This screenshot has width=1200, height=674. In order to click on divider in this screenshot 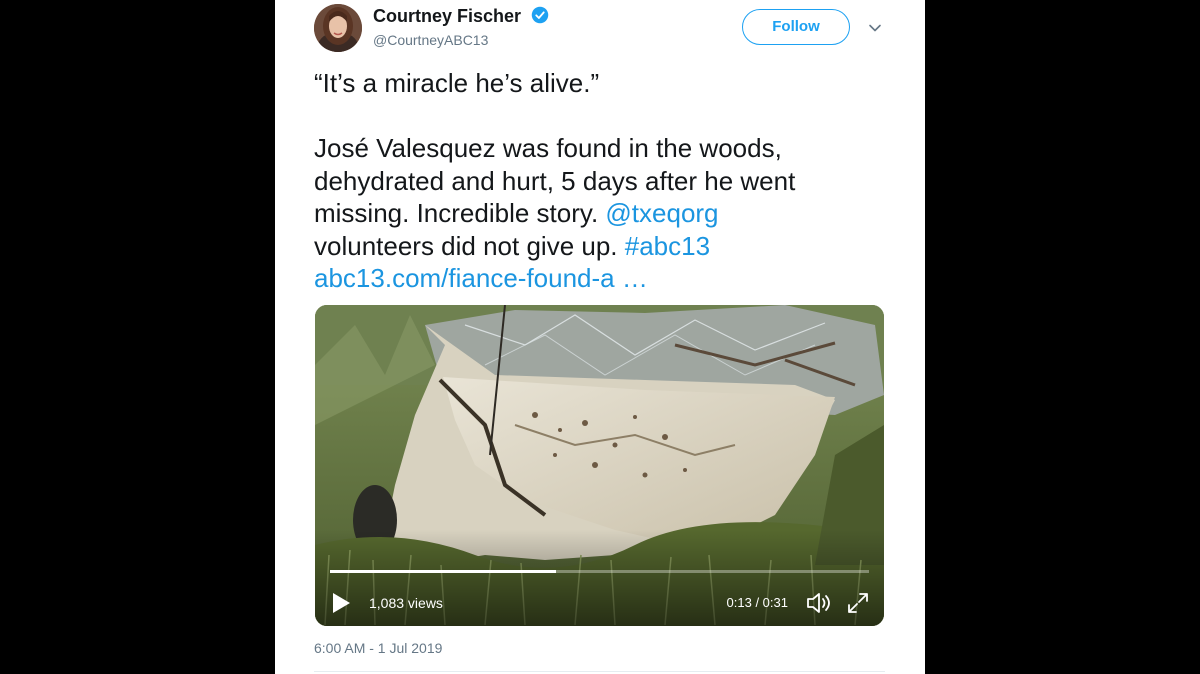, I will do `click(599, 671)`.